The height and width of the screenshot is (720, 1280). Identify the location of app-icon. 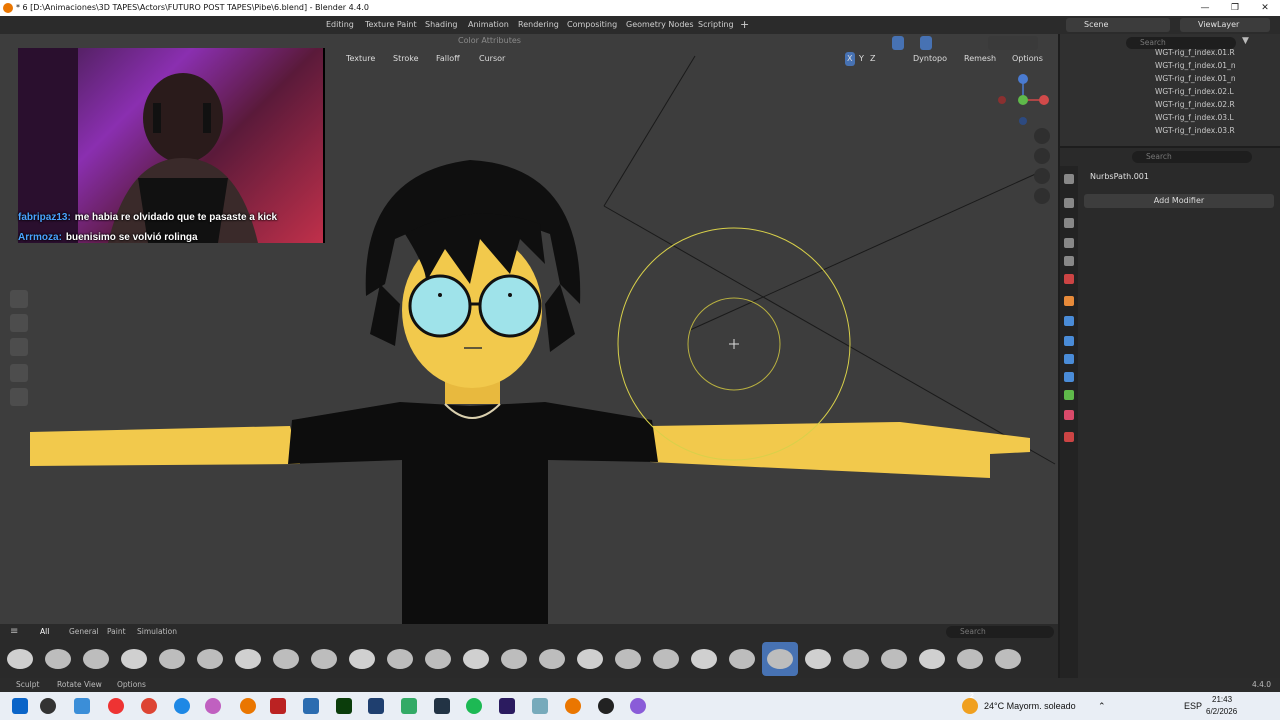
(213, 706).